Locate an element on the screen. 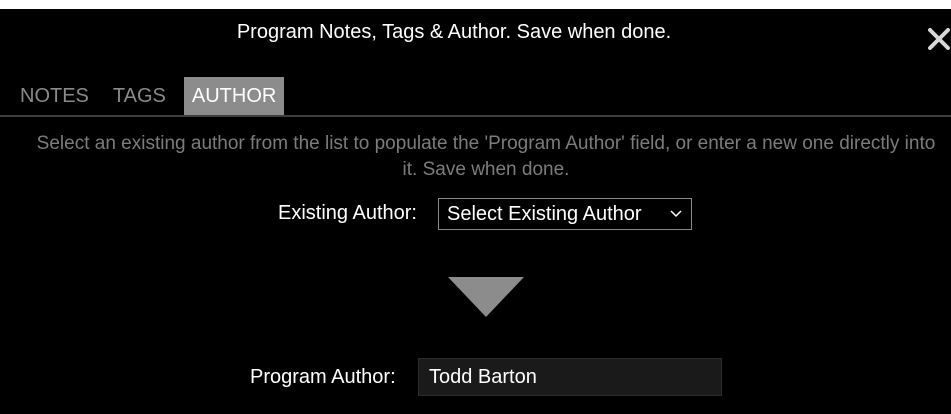 Image resolution: width=951 pixels, height=414 pixels. program-author-input is located at coordinates (570, 377).